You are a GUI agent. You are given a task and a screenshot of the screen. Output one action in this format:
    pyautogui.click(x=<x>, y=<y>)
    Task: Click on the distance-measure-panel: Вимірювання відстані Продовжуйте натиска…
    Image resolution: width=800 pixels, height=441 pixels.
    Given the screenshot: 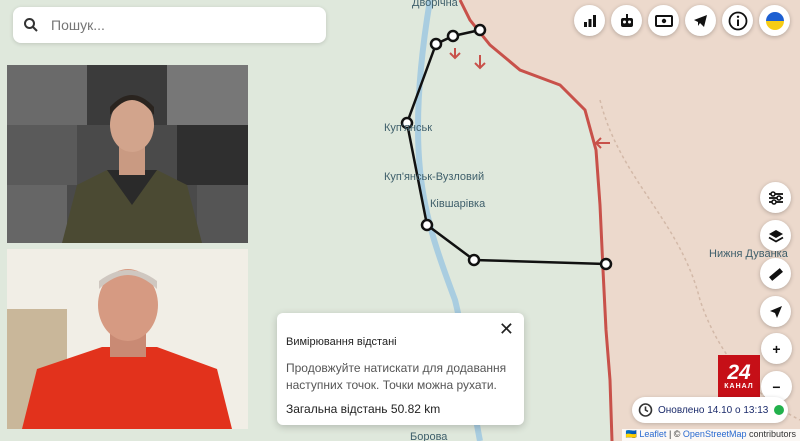 What is the action you would take?
    pyautogui.click(x=400, y=369)
    